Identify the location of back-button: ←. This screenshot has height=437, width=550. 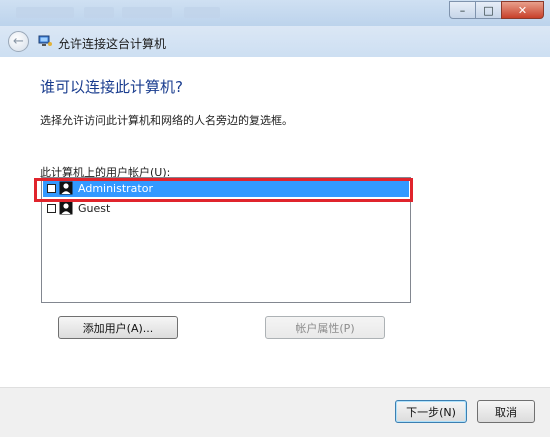
(18, 41).